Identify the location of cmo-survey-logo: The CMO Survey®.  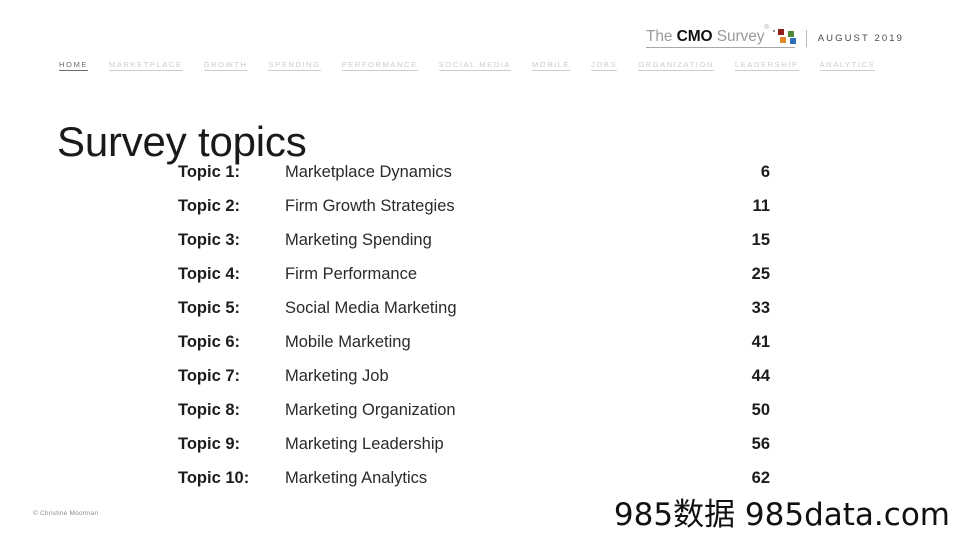
(720, 36).